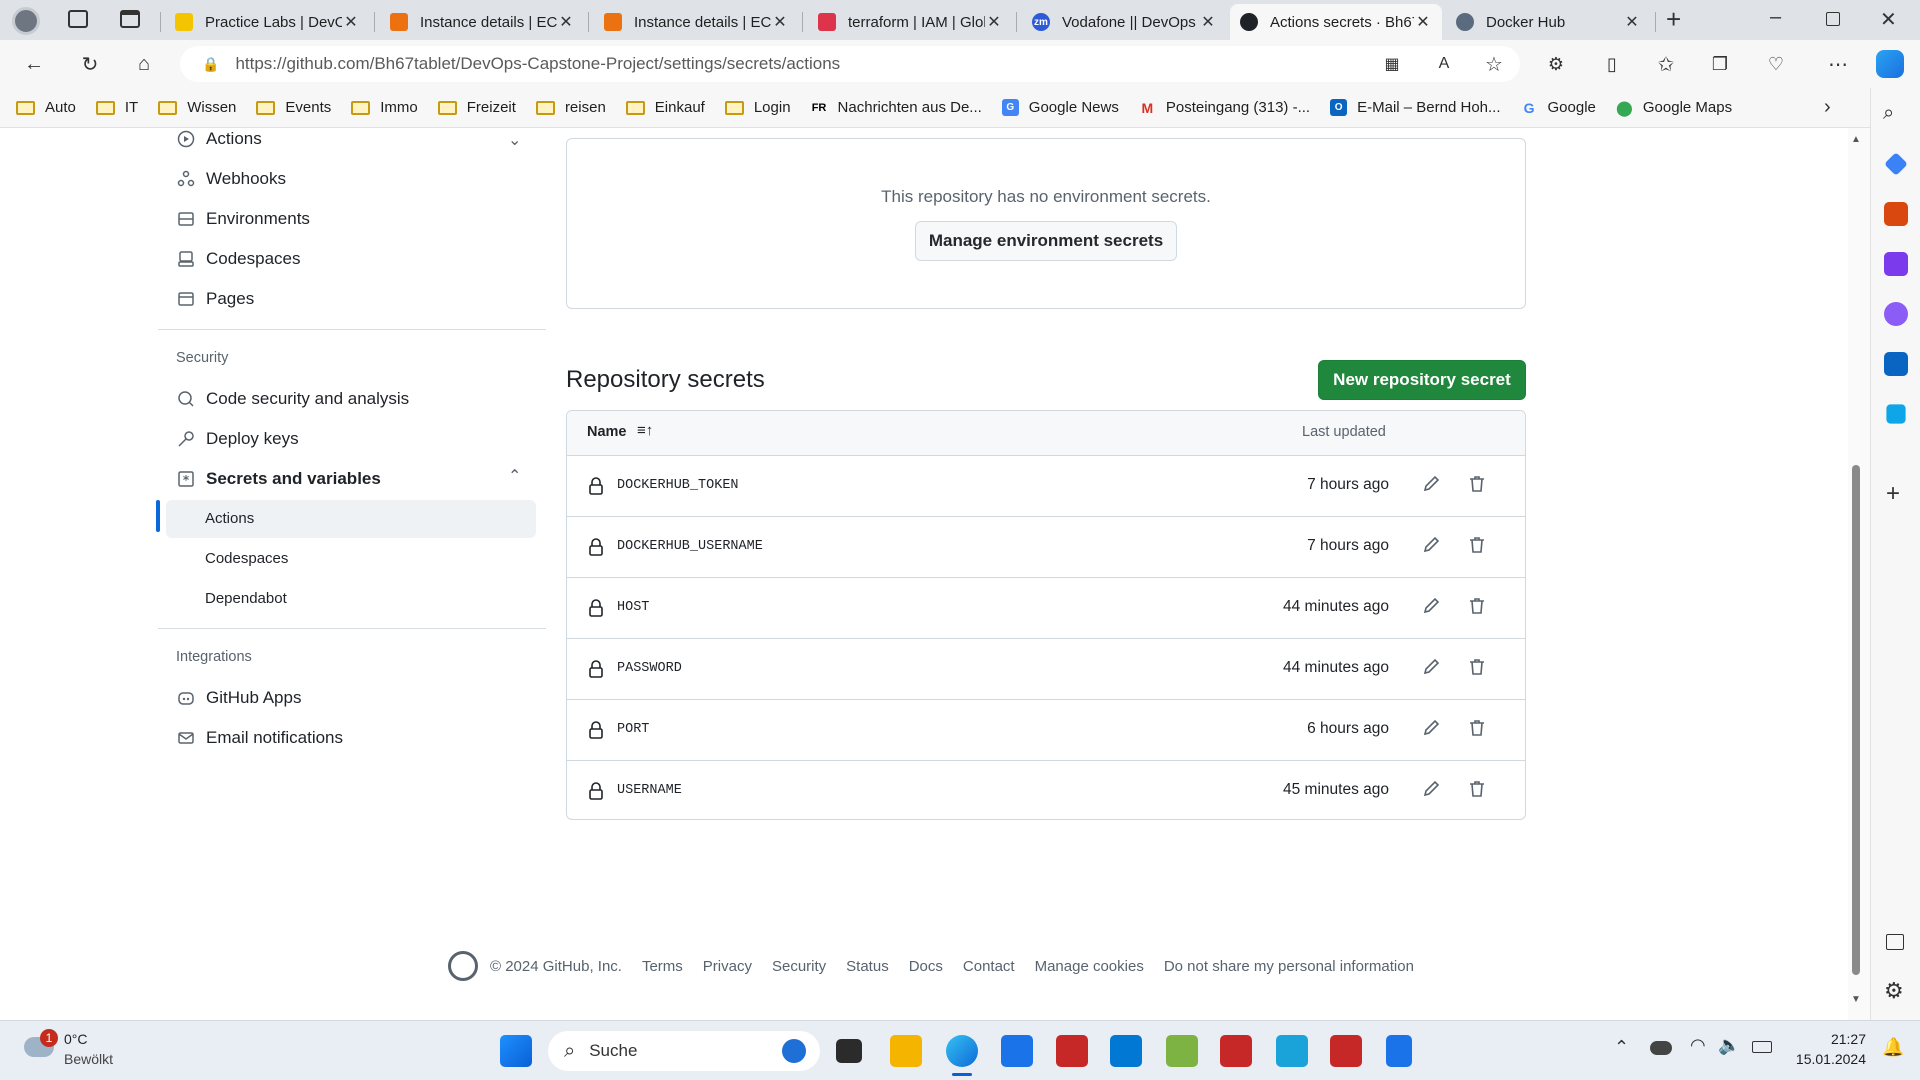  What do you see at coordinates (219, 139) in the screenshot?
I see `sidebar-item-actions: Actions` at bounding box center [219, 139].